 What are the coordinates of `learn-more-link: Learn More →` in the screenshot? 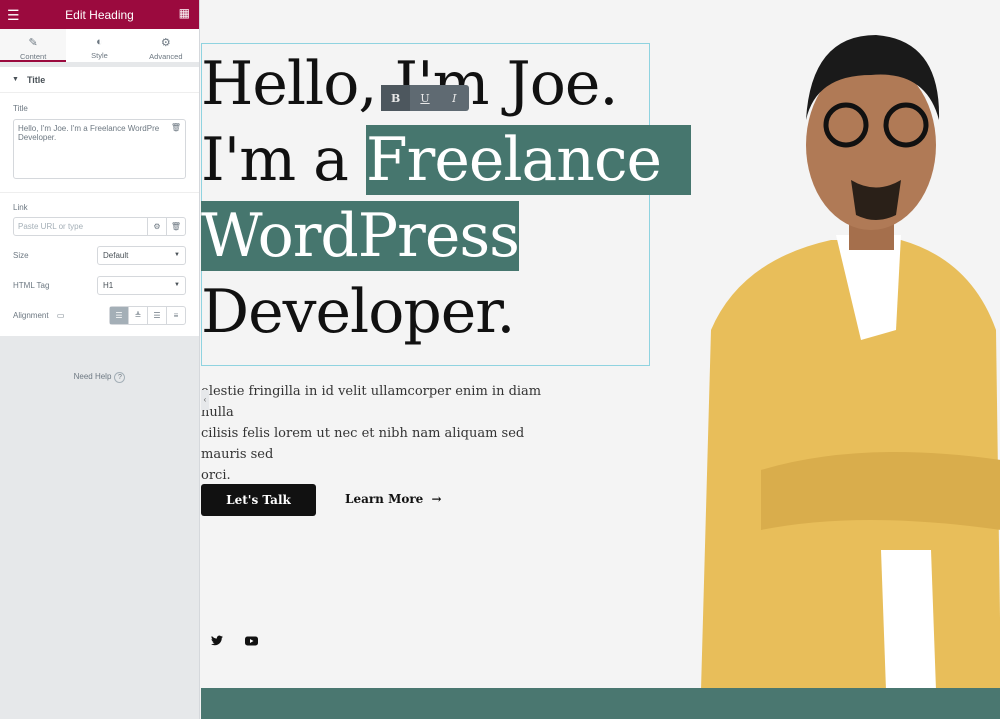 It's located at (393, 499).